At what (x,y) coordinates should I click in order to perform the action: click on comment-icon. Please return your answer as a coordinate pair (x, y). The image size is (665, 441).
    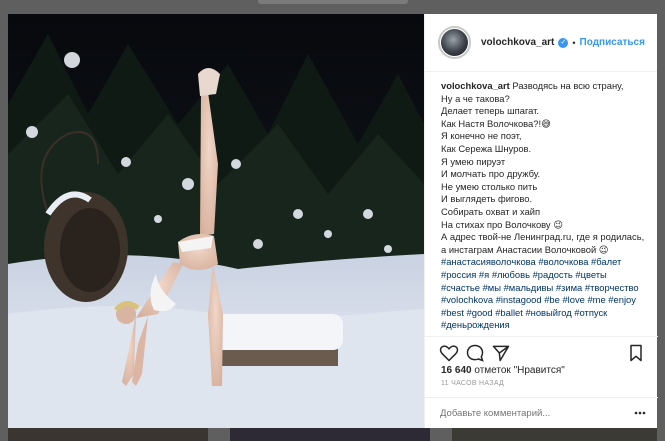
    Looking at the image, I should click on (475, 353).